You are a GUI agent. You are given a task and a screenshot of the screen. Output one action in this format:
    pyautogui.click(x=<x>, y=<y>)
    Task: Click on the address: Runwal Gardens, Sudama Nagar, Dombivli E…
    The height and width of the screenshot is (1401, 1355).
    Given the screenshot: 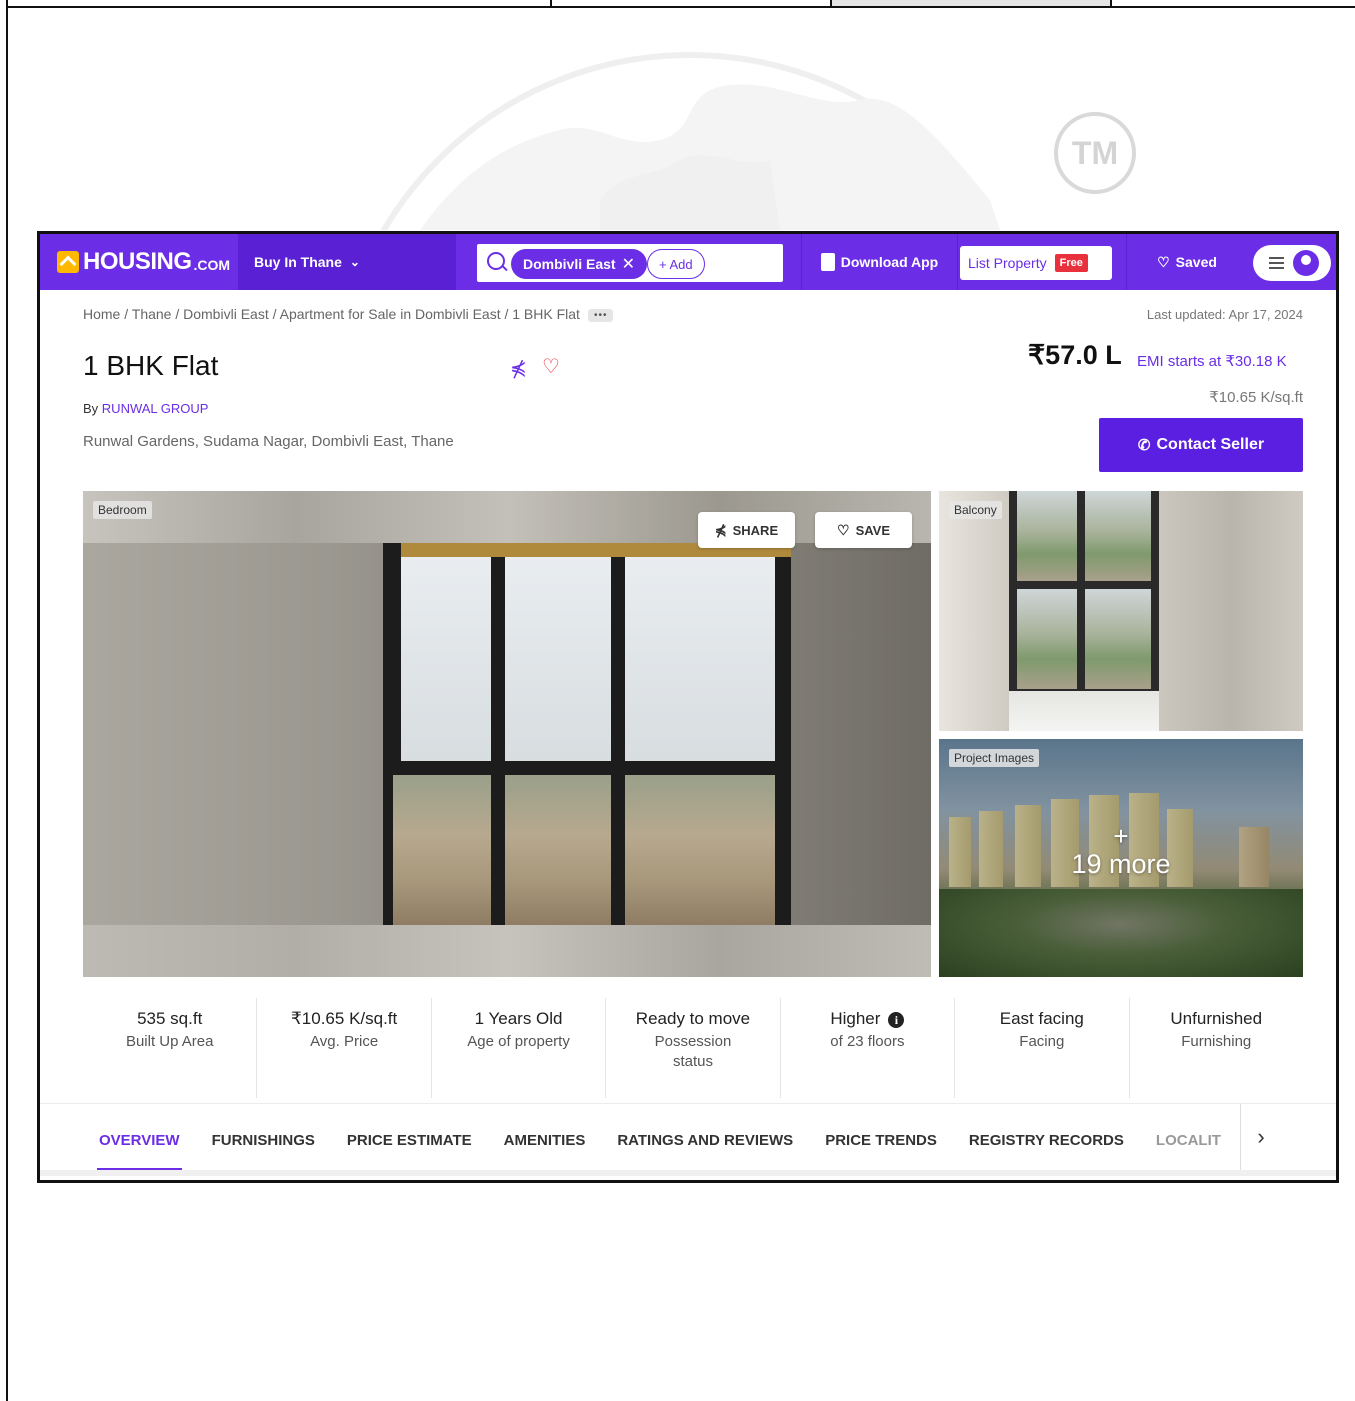 What is the action you would take?
    pyautogui.click(x=268, y=441)
    